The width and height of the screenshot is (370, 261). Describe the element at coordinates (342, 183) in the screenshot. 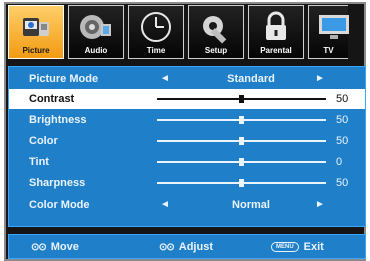

I see `sharpness-value: 50` at that location.